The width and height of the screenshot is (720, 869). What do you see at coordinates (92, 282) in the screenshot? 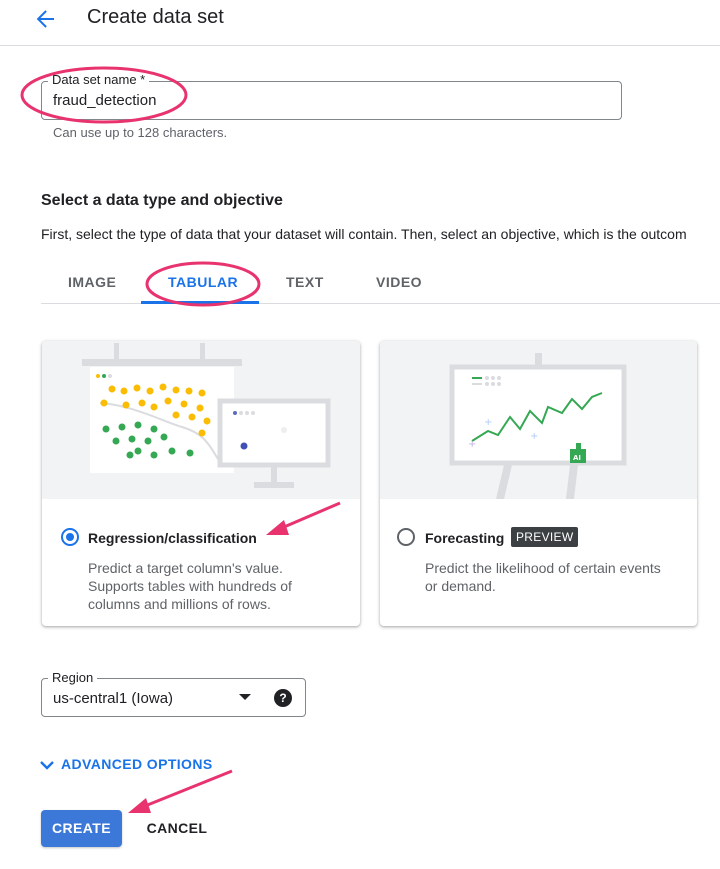
I see `tab-image: IMAGE` at bounding box center [92, 282].